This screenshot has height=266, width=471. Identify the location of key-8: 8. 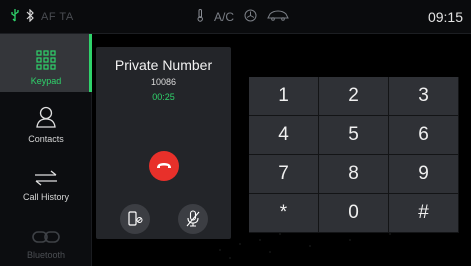
(354, 174).